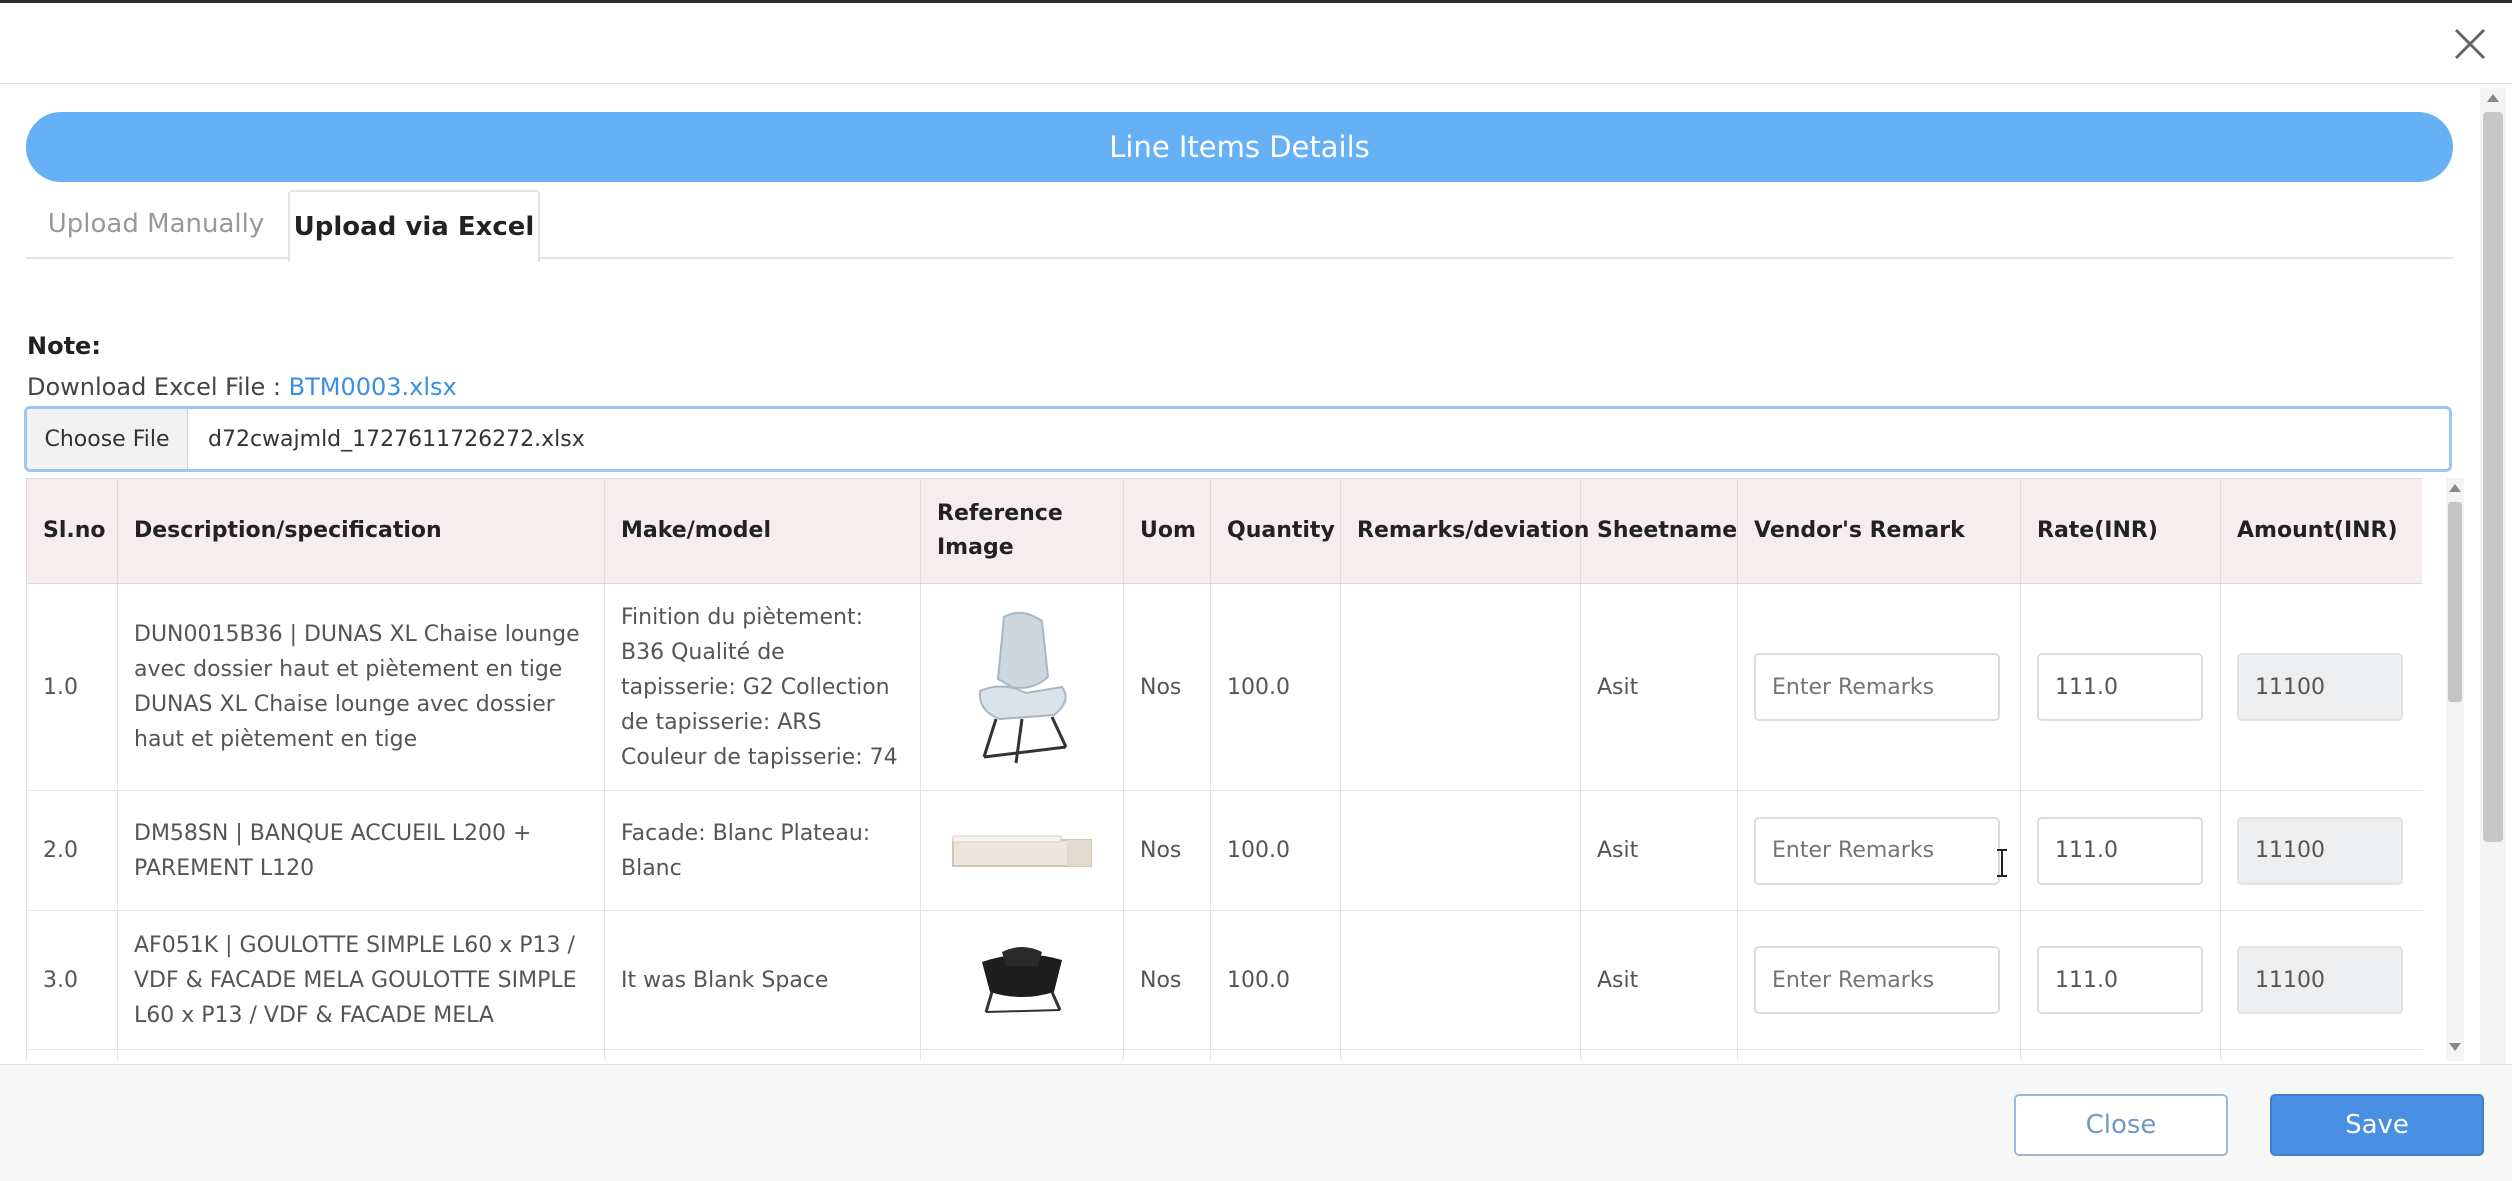 The height and width of the screenshot is (1181, 2512). I want to click on download-excel-row: Download Excel File : BTM0003.xlsx, so click(242, 387).